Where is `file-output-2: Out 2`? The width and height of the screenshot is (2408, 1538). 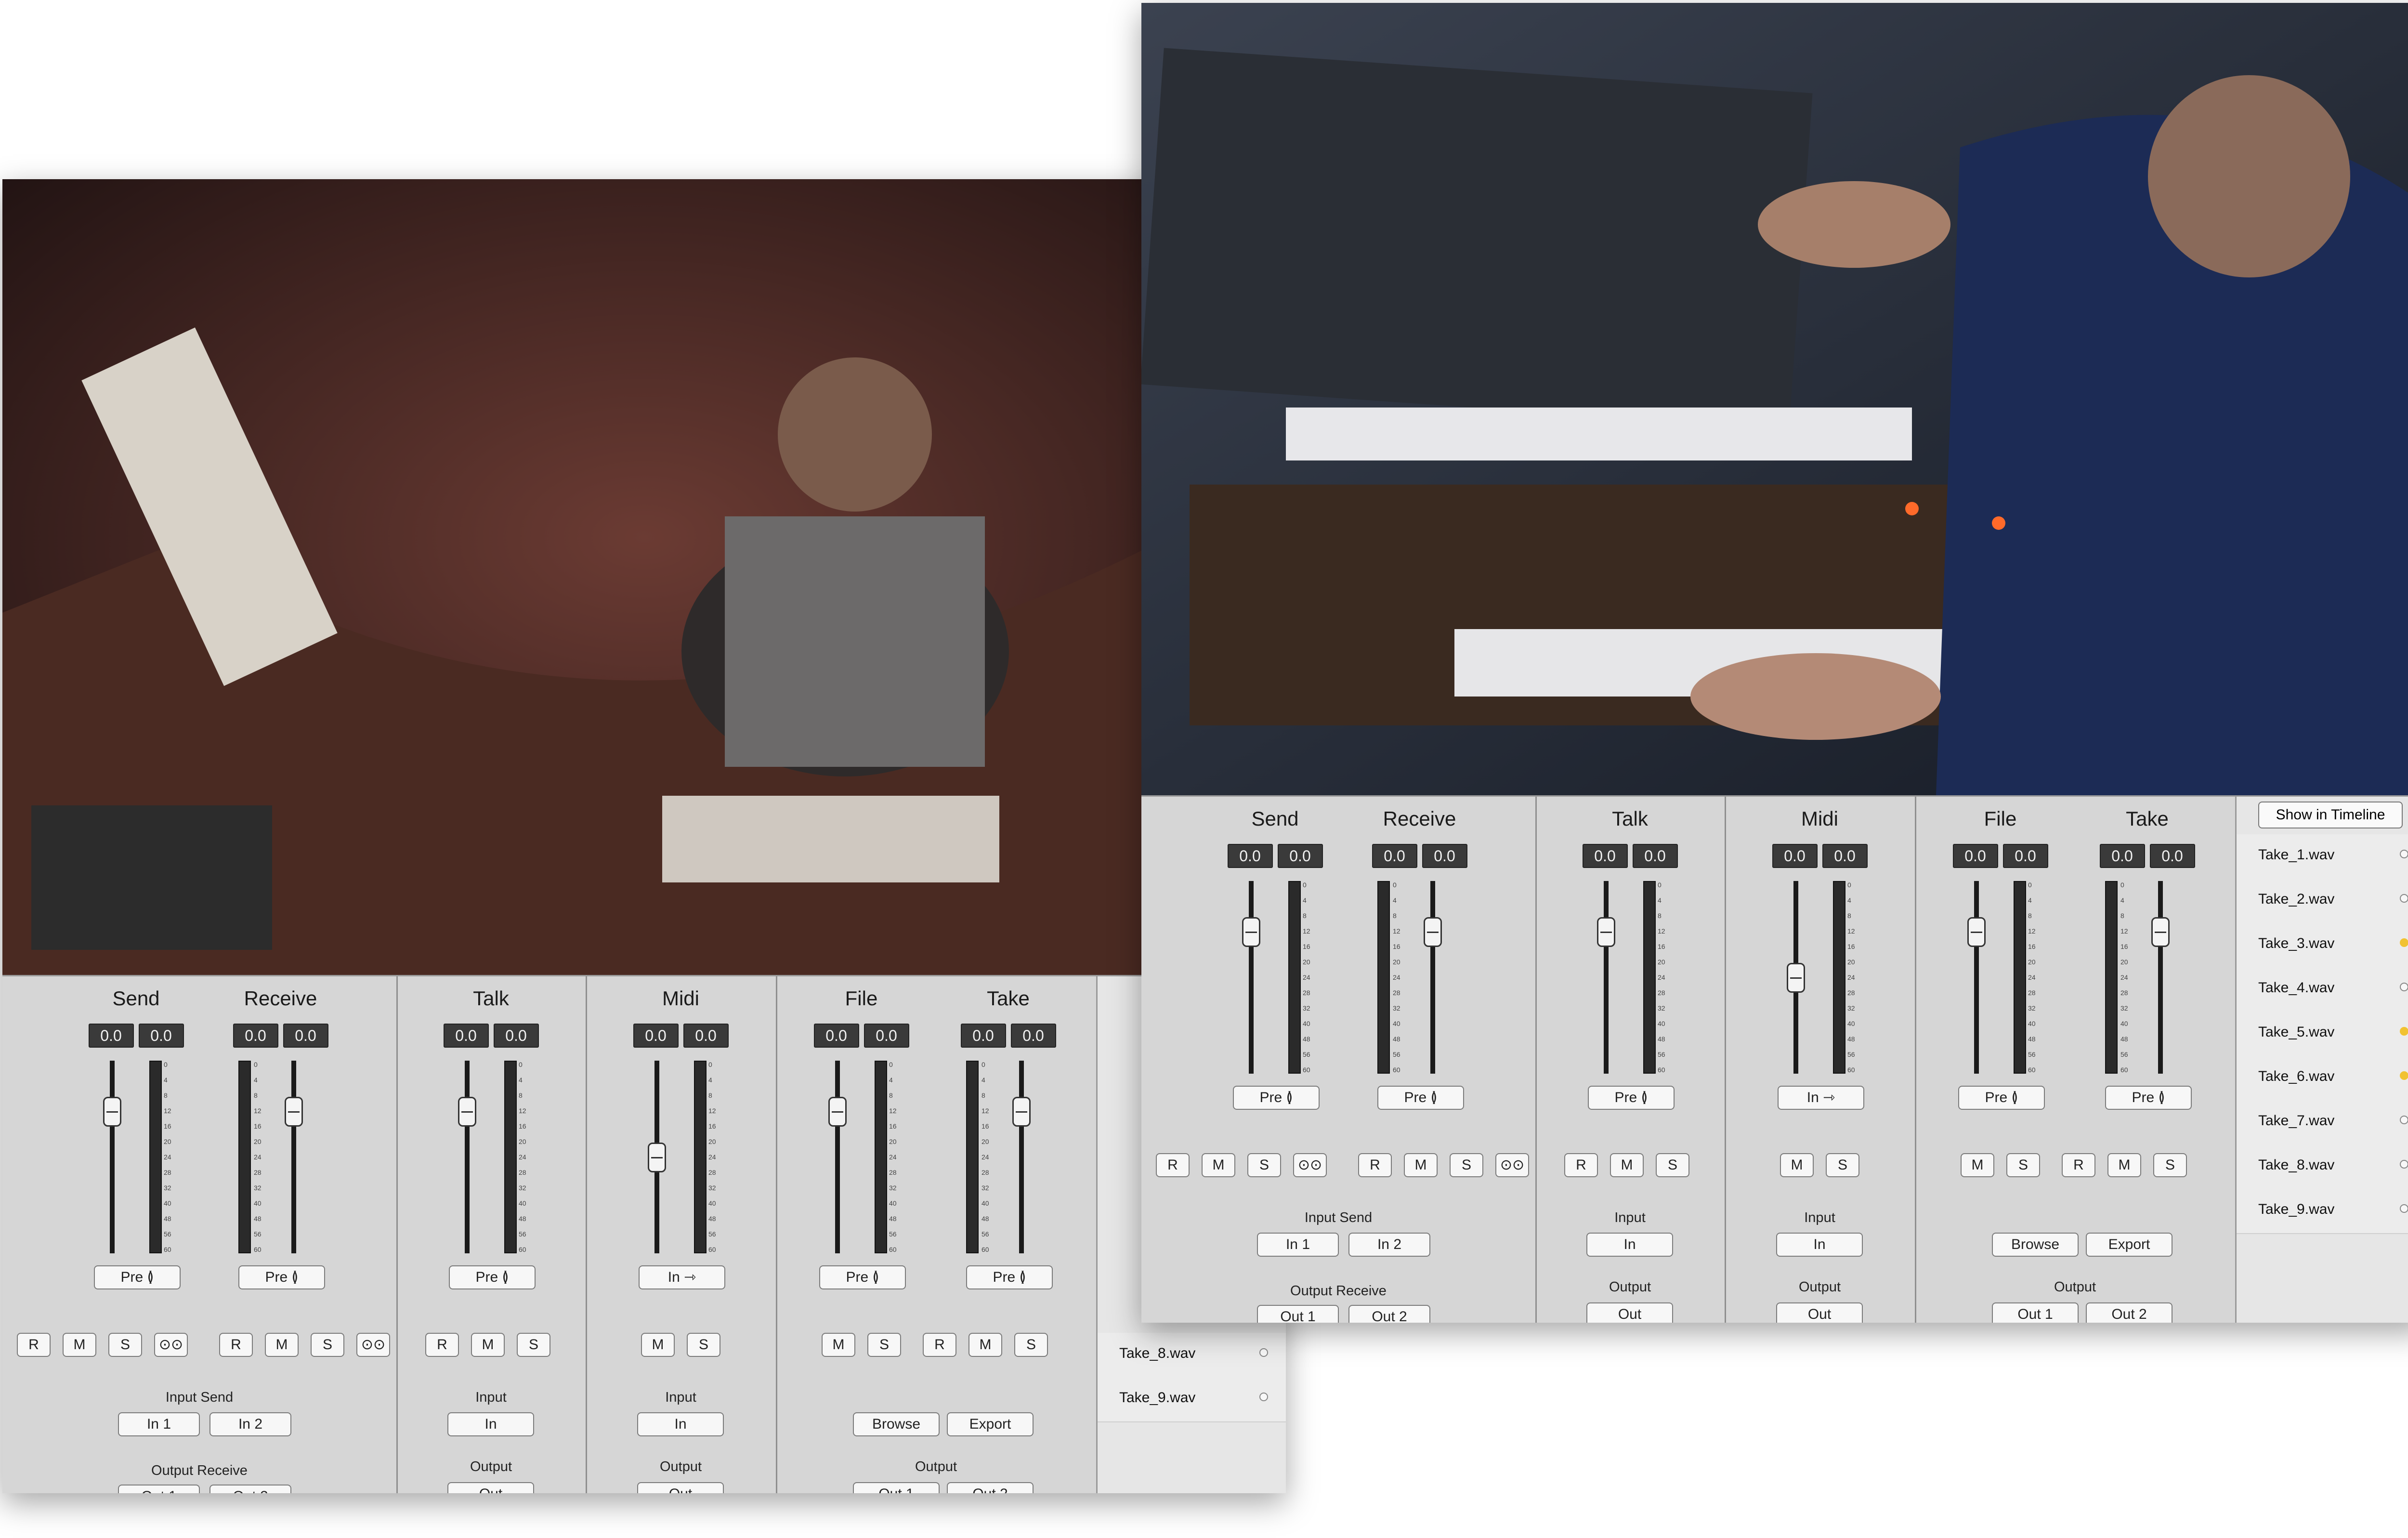 file-output-2: Out 2 is located at coordinates (2129, 1312).